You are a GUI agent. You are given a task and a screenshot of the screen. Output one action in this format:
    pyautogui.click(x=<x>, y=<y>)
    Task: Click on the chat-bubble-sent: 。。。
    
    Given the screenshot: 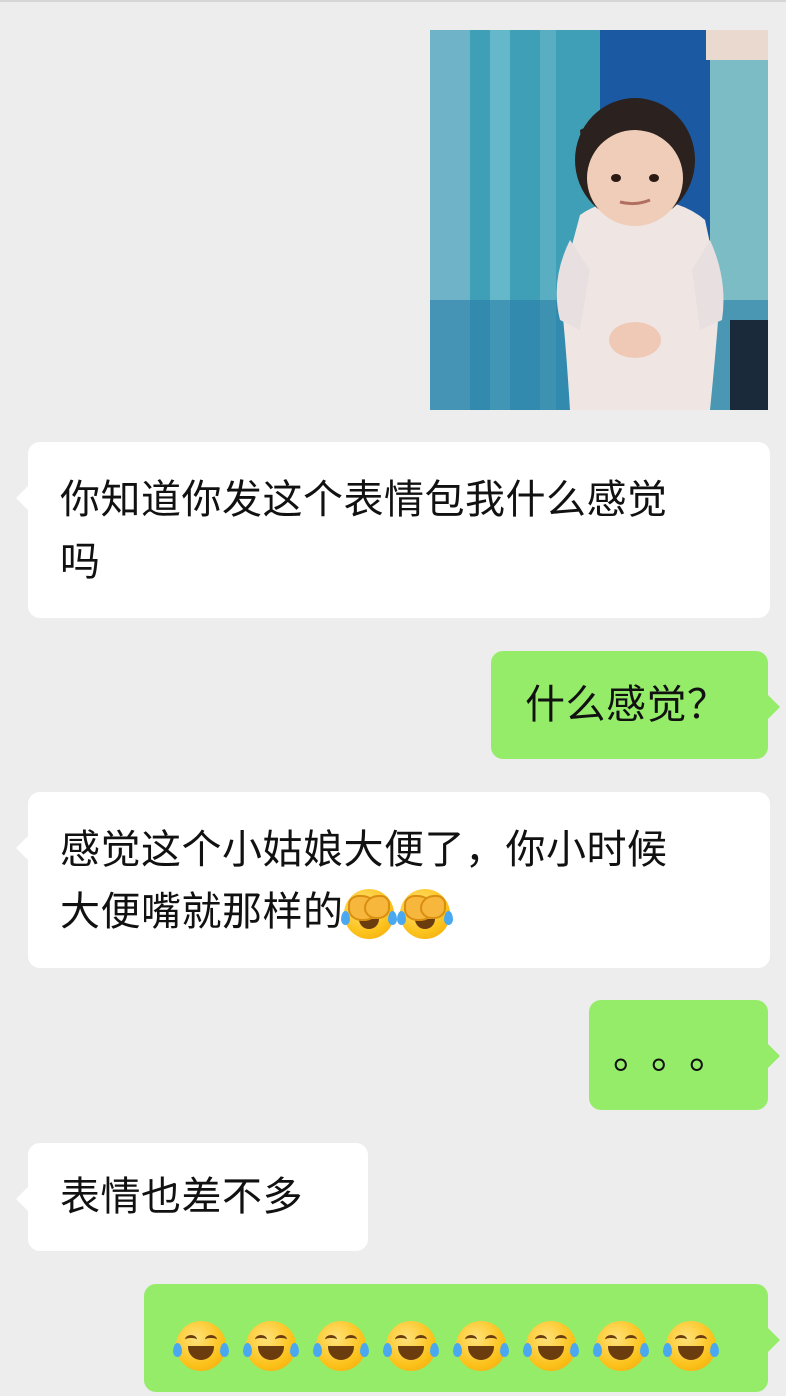 What is the action you would take?
    pyautogui.click(x=684, y=1055)
    